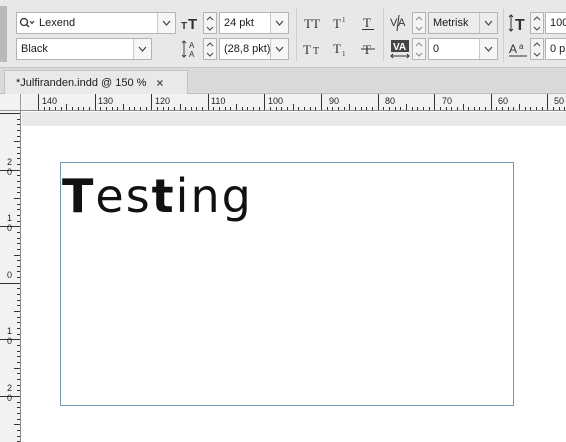 This screenshot has height=442, width=566. What do you see at coordinates (390, 101) in the screenshot?
I see `ruler-label: 80` at bounding box center [390, 101].